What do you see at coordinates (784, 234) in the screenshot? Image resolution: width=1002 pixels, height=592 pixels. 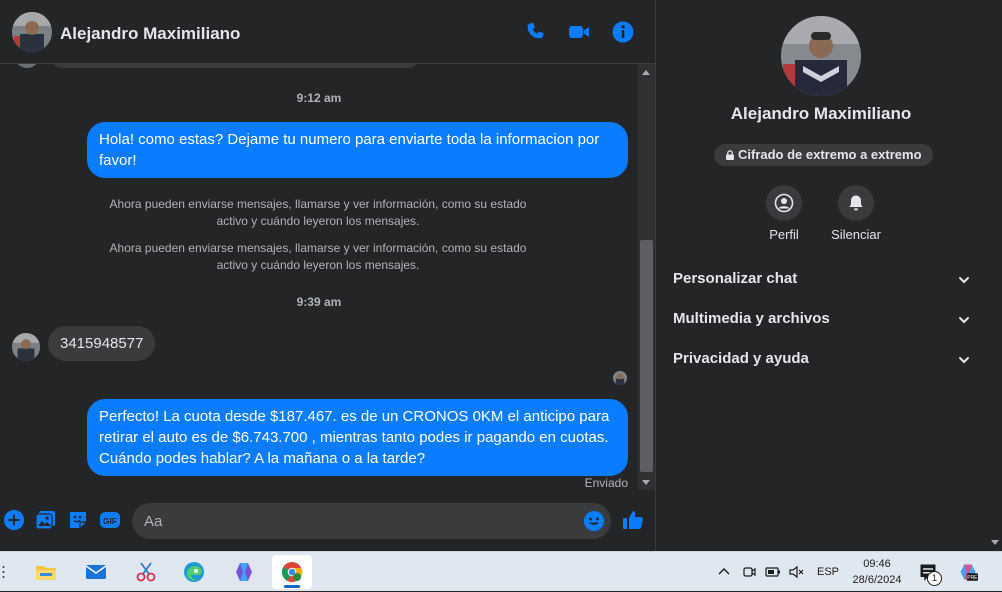 I see `profile-button-label: Perfil` at bounding box center [784, 234].